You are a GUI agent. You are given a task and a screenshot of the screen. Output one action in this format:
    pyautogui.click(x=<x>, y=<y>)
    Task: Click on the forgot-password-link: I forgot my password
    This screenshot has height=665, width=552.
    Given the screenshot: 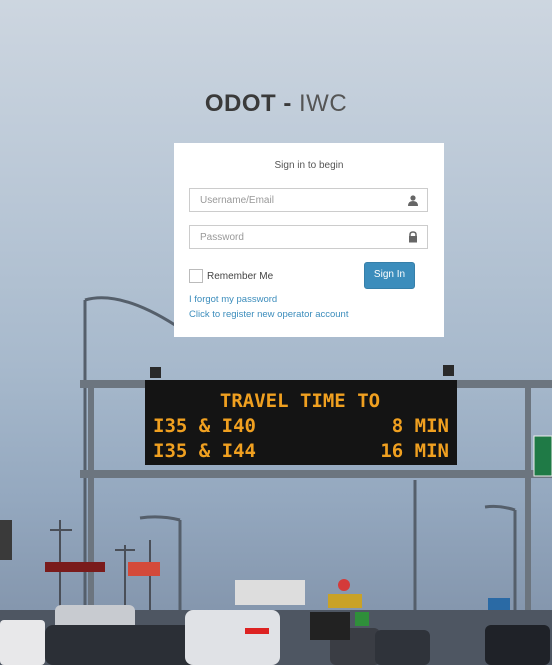 What is the action you would take?
    pyautogui.click(x=233, y=299)
    